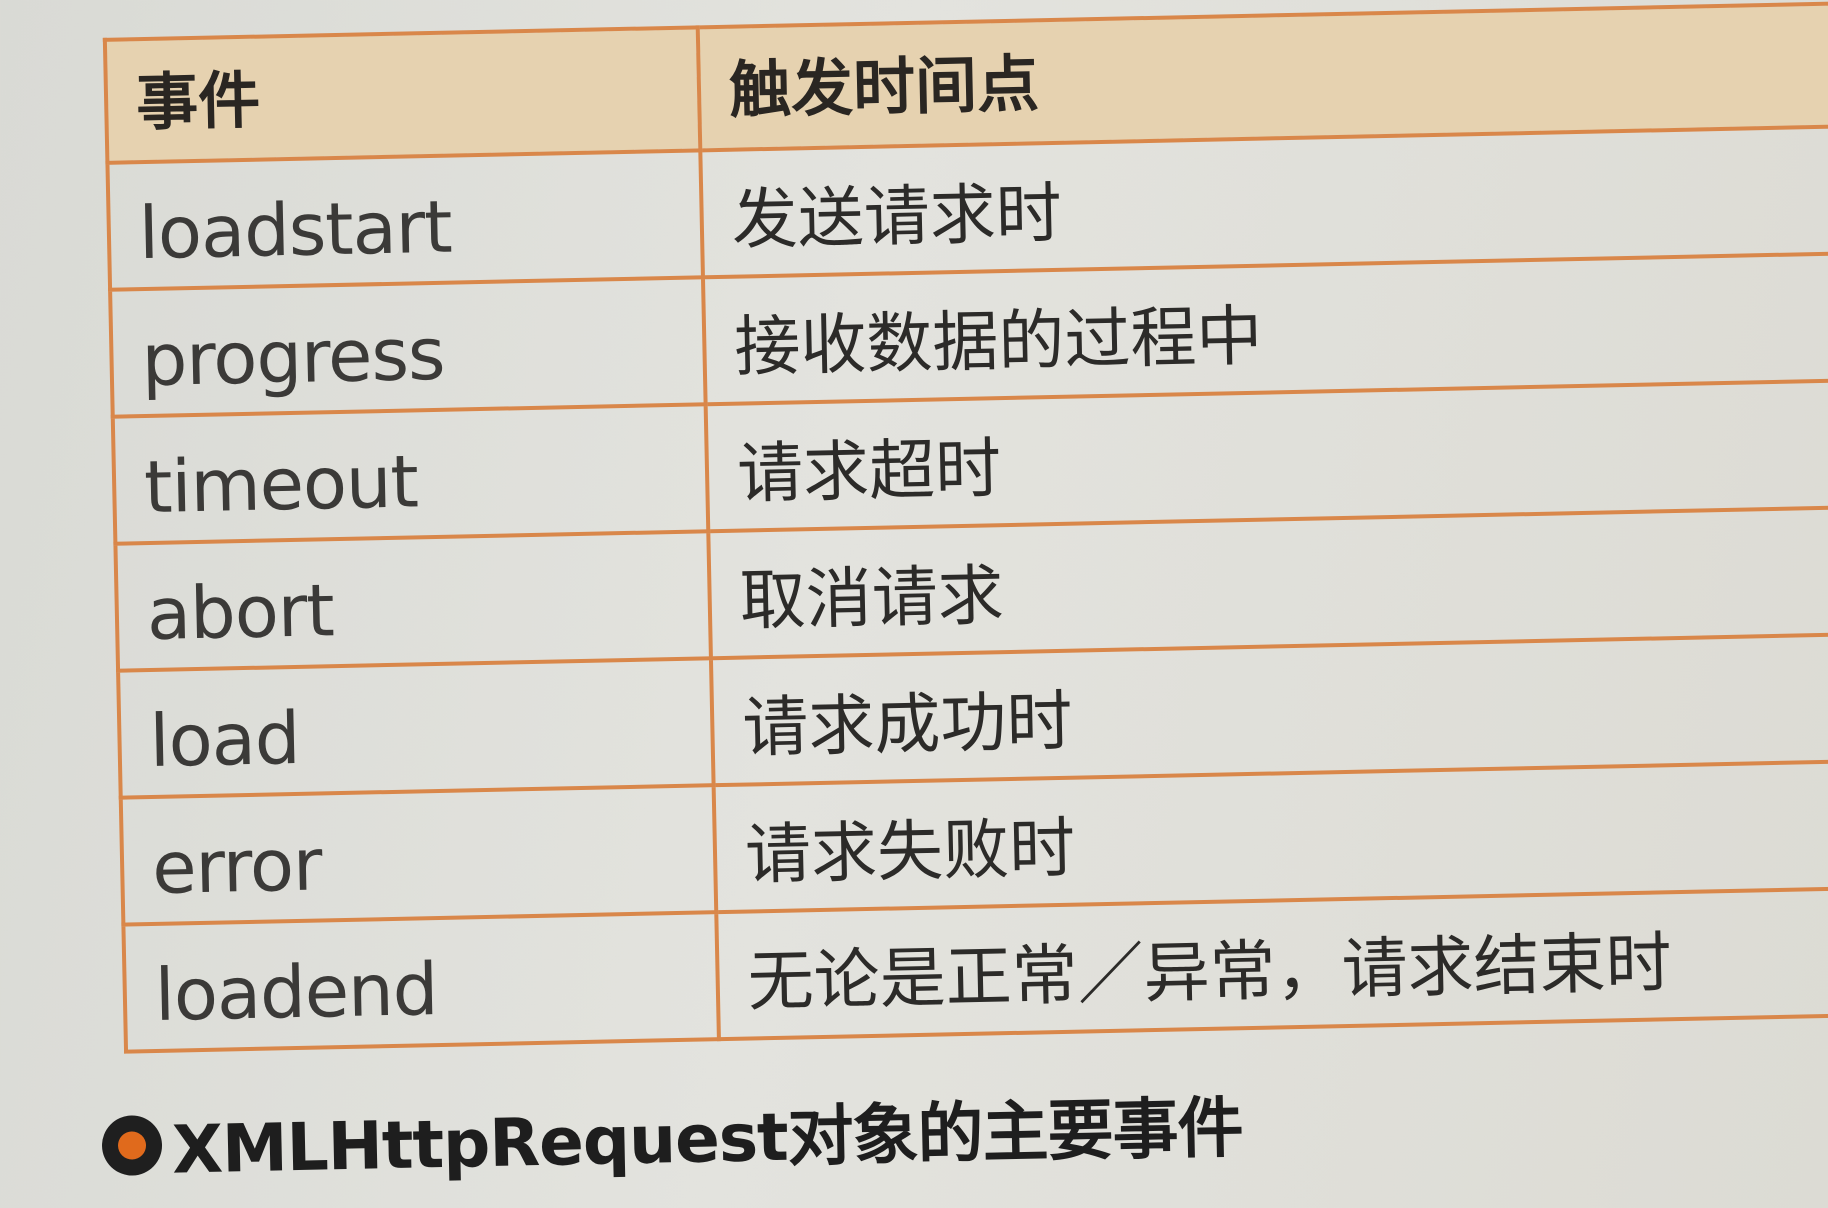 Image resolution: width=1828 pixels, height=1208 pixels. What do you see at coordinates (413, 601) in the screenshot?
I see `event-name: abort` at bounding box center [413, 601].